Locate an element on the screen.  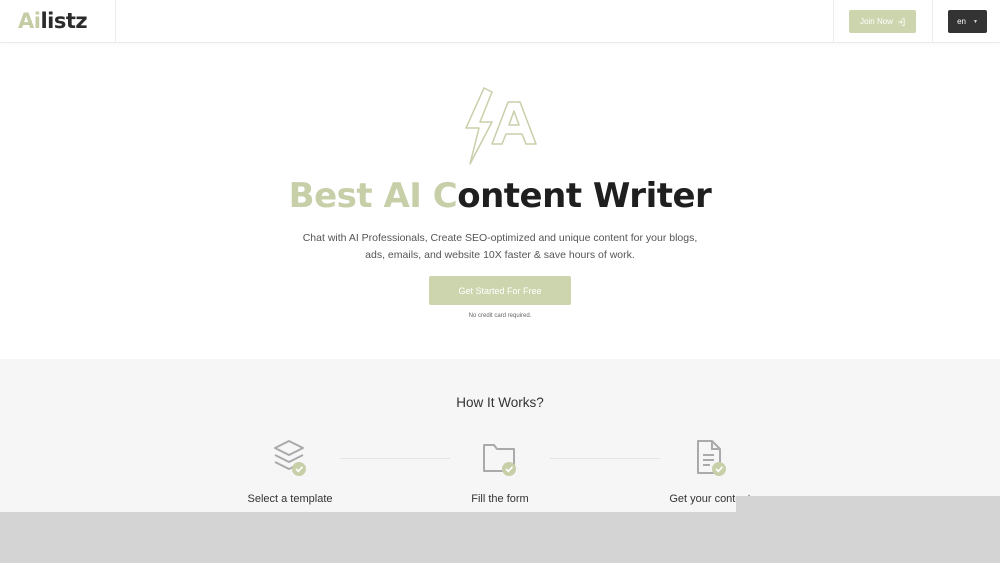
logo-text-accent: Ai is located at coordinates (29, 21).